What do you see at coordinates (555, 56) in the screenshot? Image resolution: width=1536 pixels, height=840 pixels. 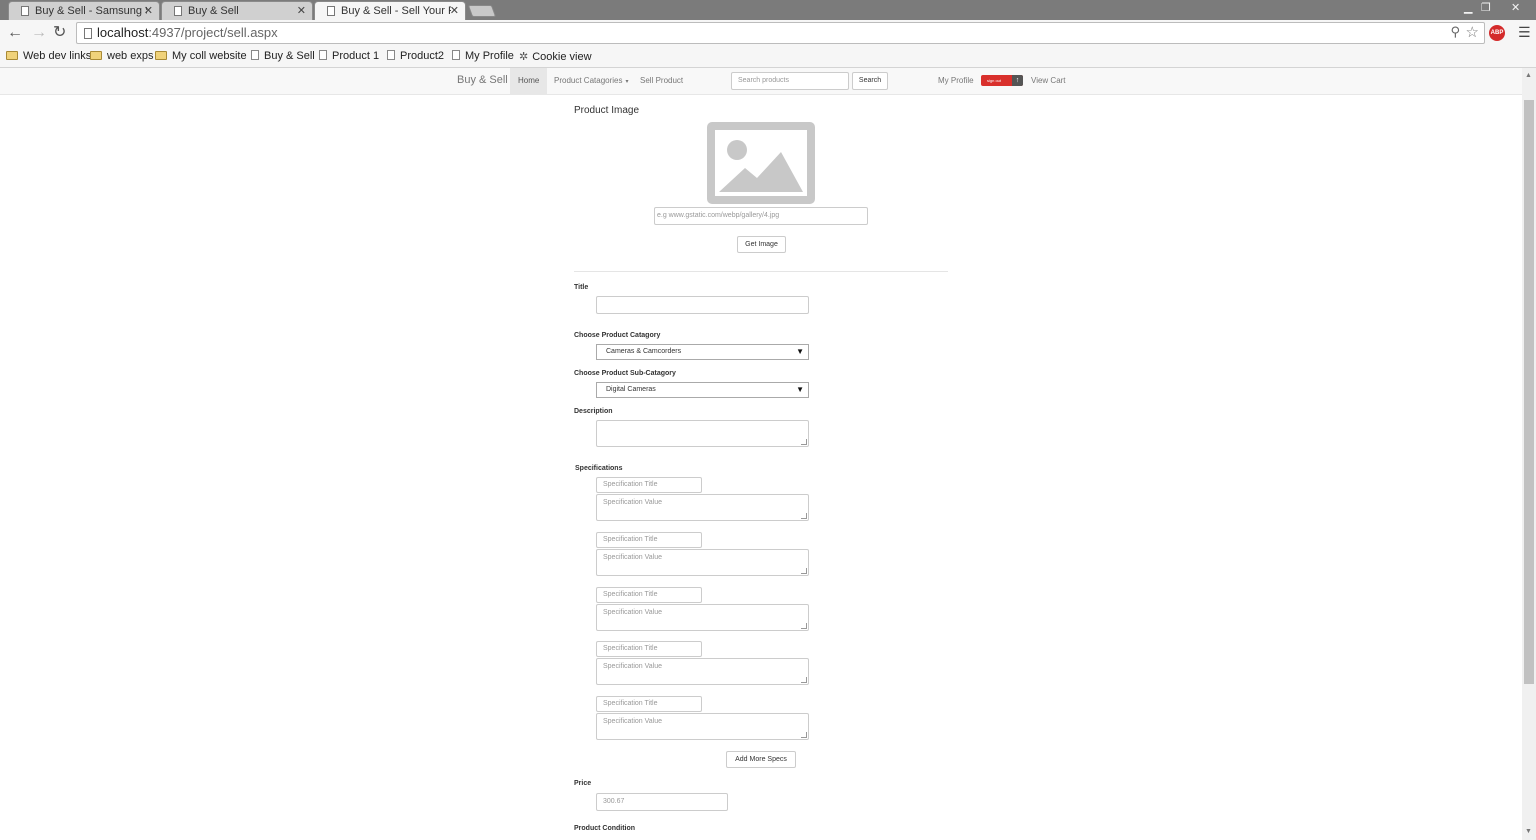 I see `bookmark-item: ✲ Cookie view` at bounding box center [555, 56].